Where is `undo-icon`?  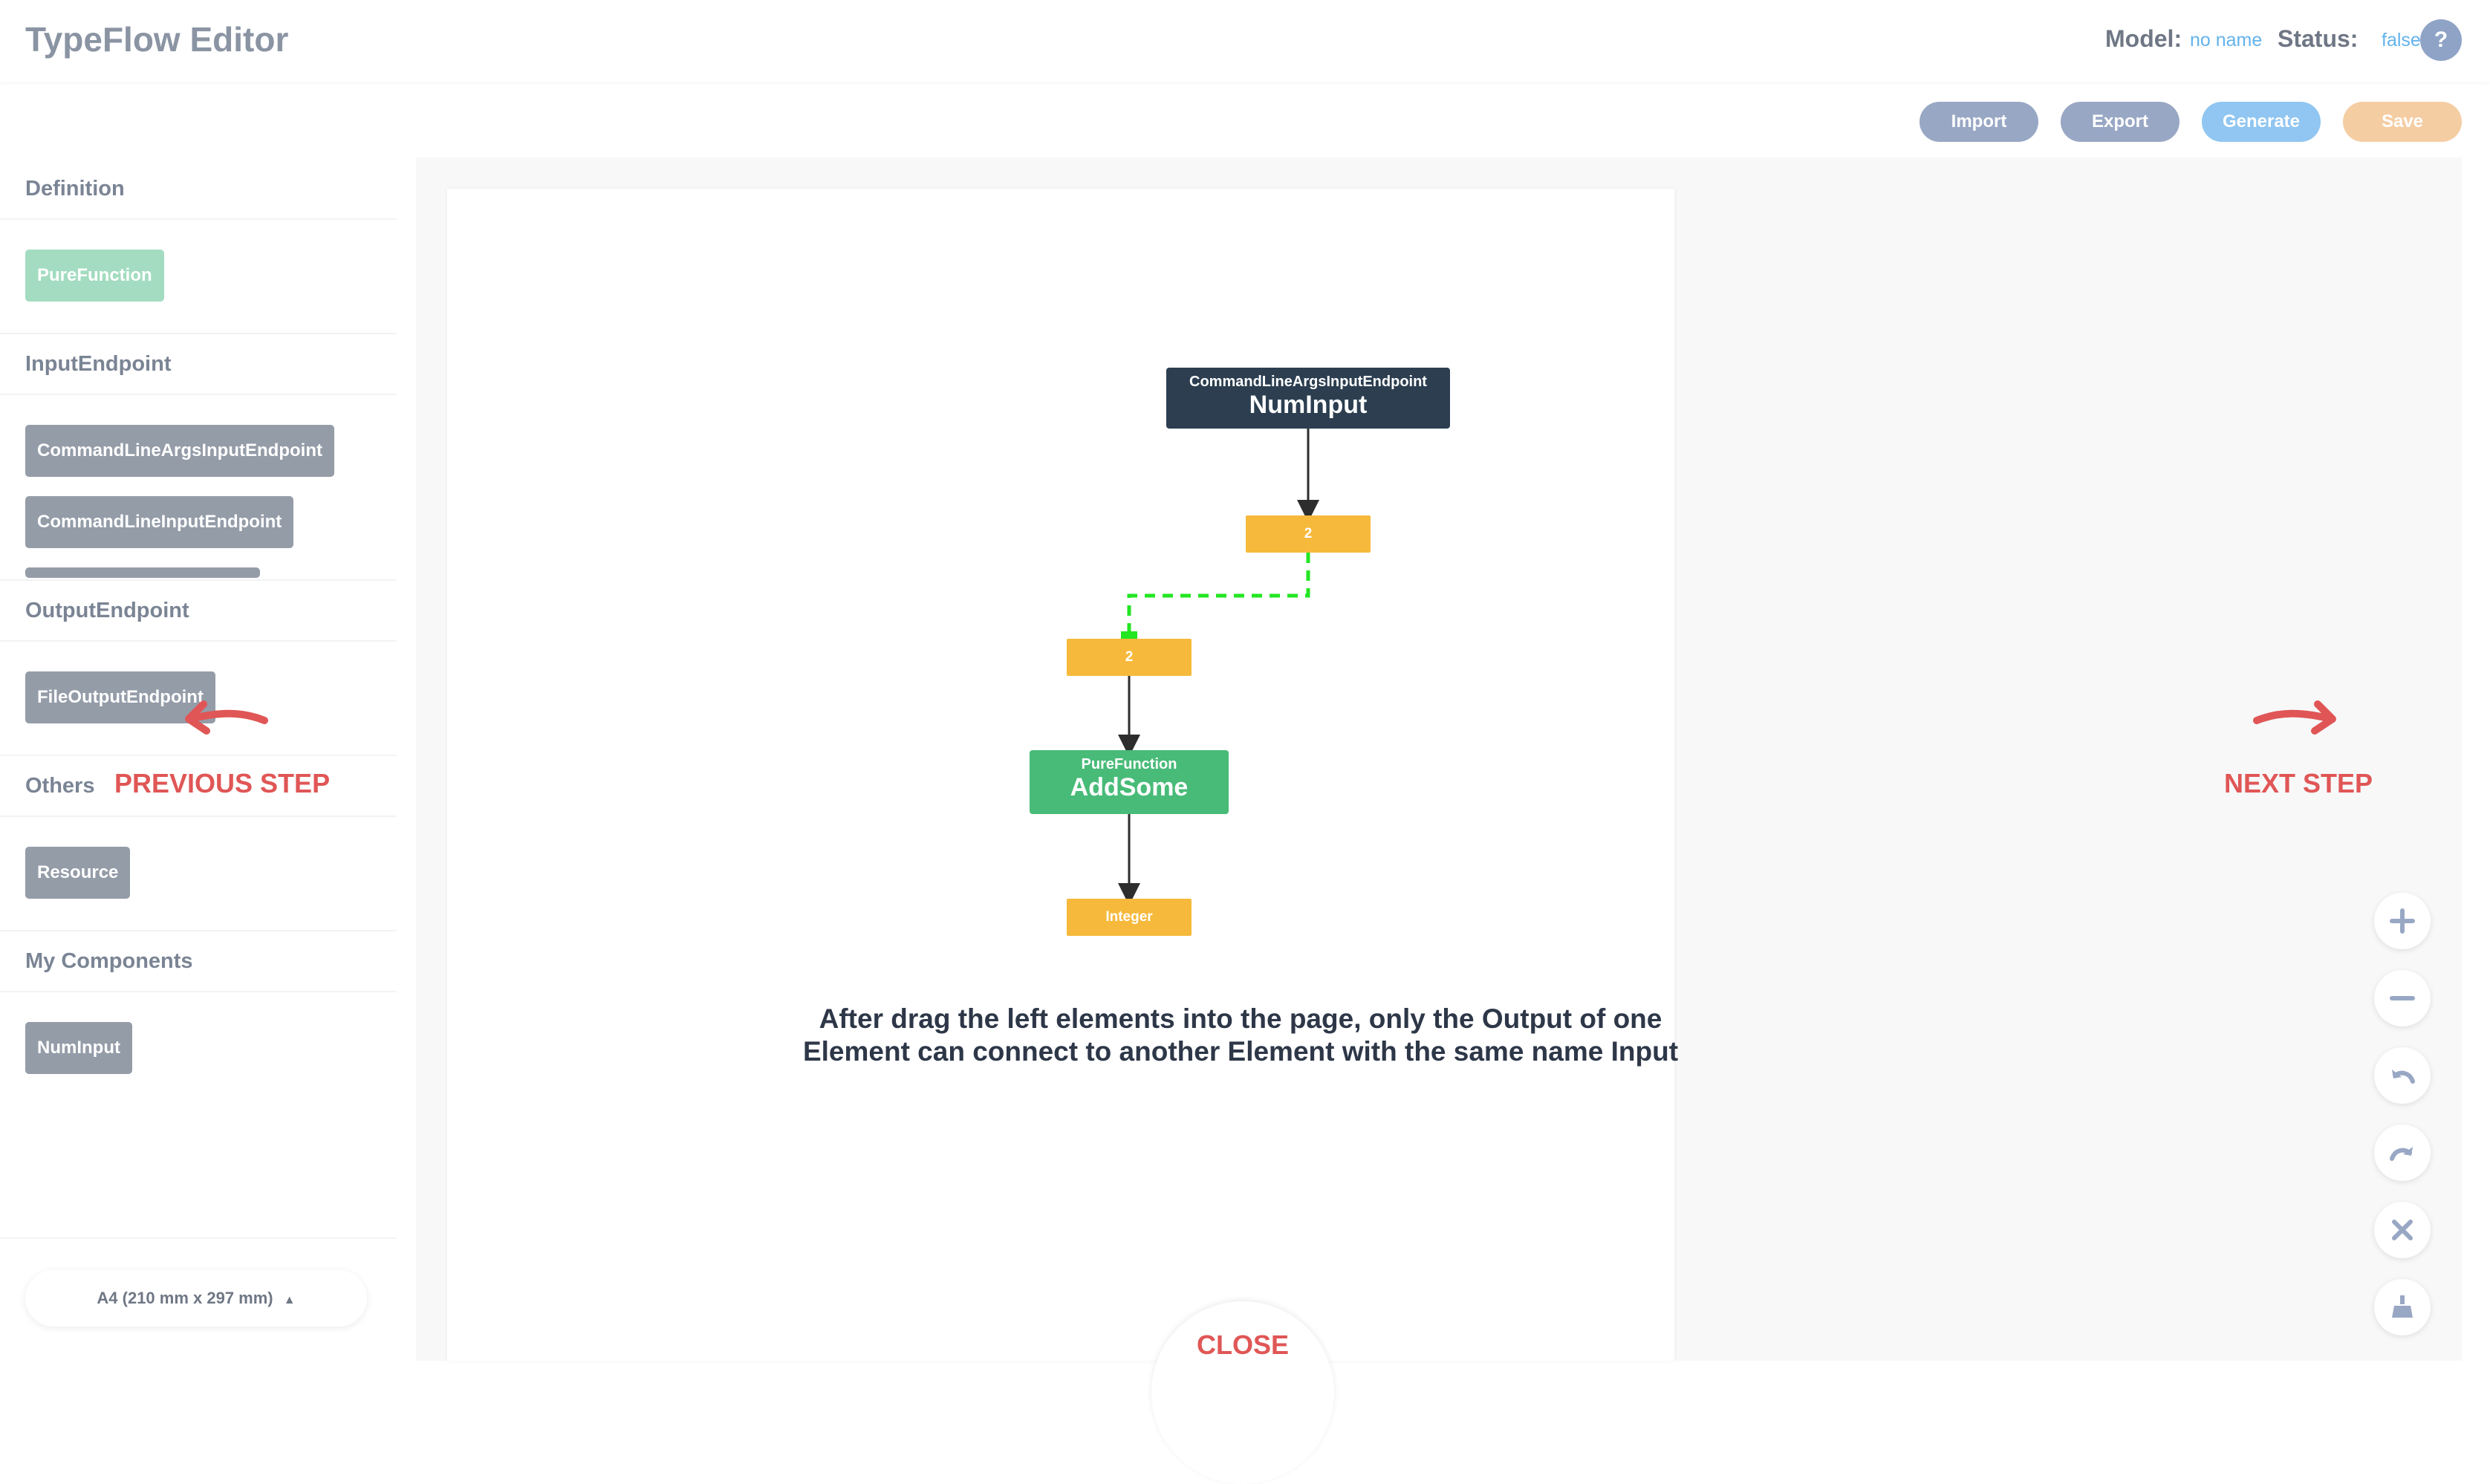
undo-icon is located at coordinates (2403, 1077).